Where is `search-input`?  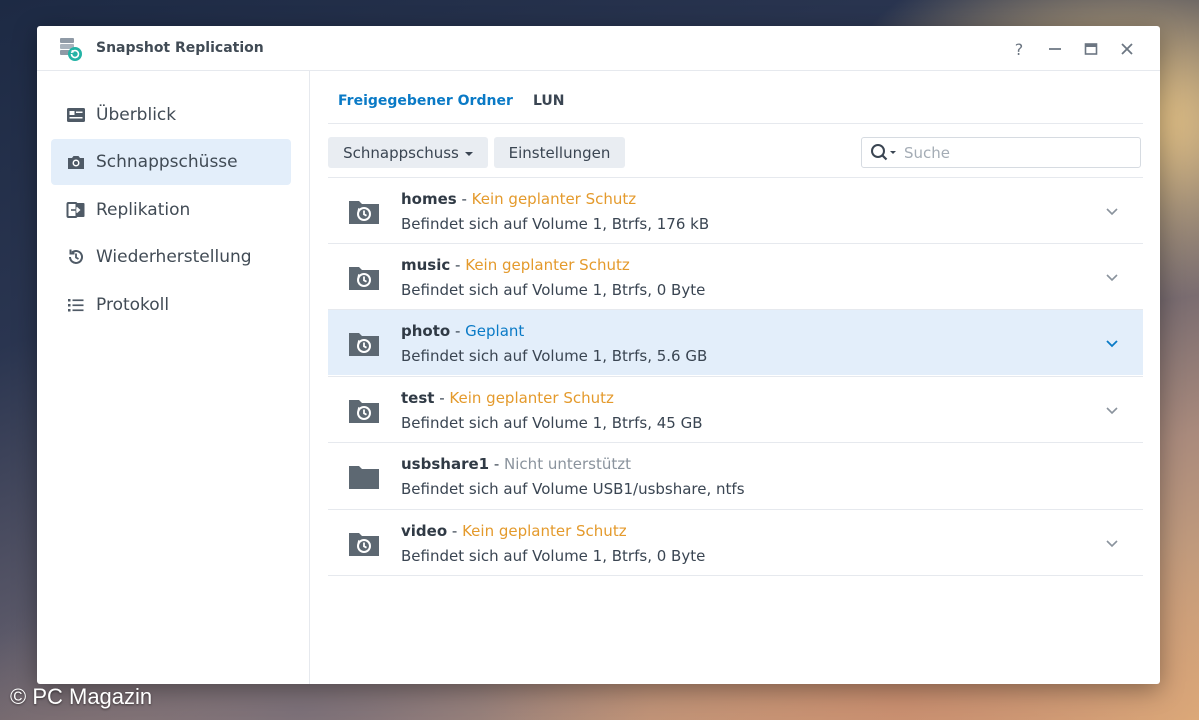
search-input is located at coordinates (1014, 152).